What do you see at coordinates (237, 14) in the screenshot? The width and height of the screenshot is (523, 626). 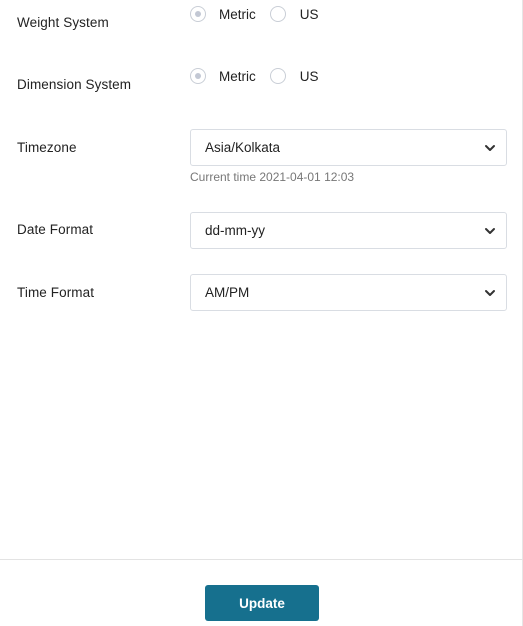 I see `weight-system-metric-label: Metric` at bounding box center [237, 14].